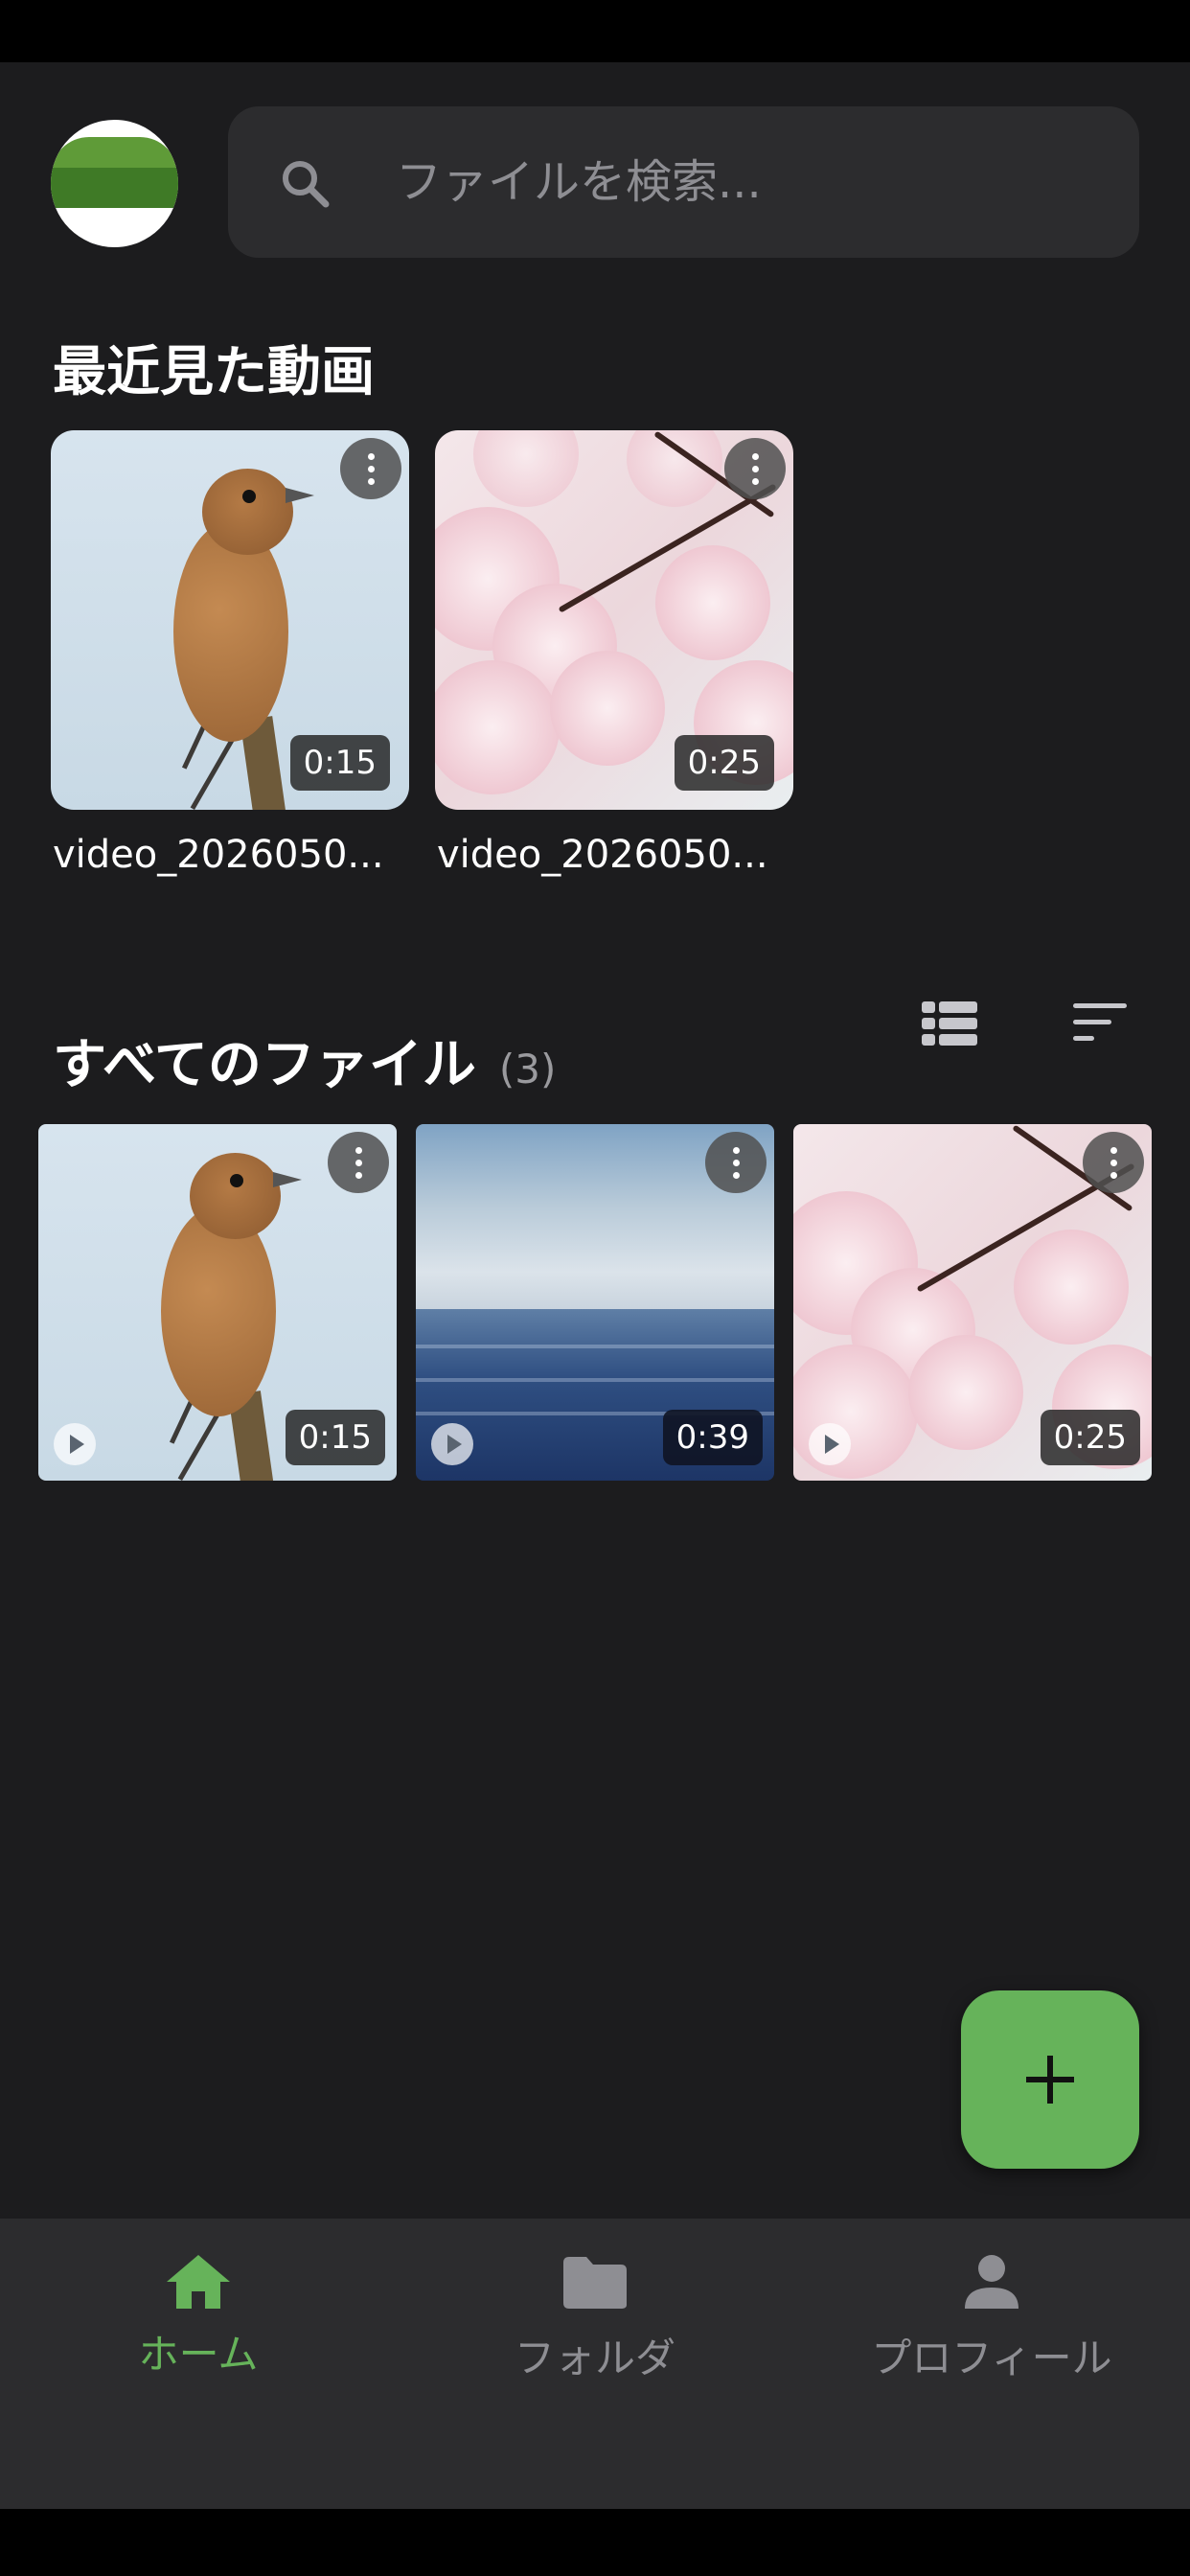 The image size is (1190, 2576). I want to click on file-grid-item: 0:39, so click(595, 1302).